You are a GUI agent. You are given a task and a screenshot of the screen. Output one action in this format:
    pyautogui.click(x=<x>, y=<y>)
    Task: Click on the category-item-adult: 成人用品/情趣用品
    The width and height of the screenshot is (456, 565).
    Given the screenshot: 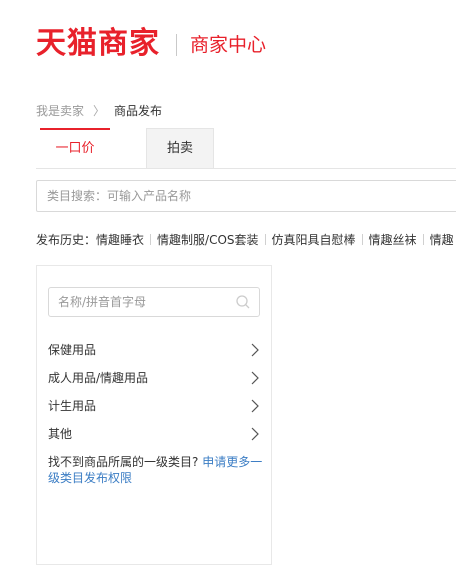 What is the action you would take?
    pyautogui.click(x=154, y=378)
    